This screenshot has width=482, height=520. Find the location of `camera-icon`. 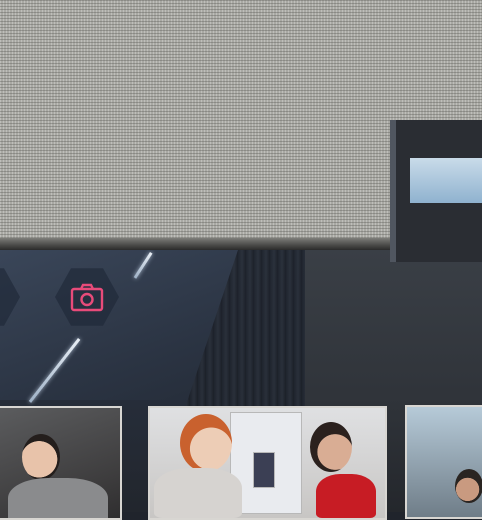

camera-icon is located at coordinates (87, 297).